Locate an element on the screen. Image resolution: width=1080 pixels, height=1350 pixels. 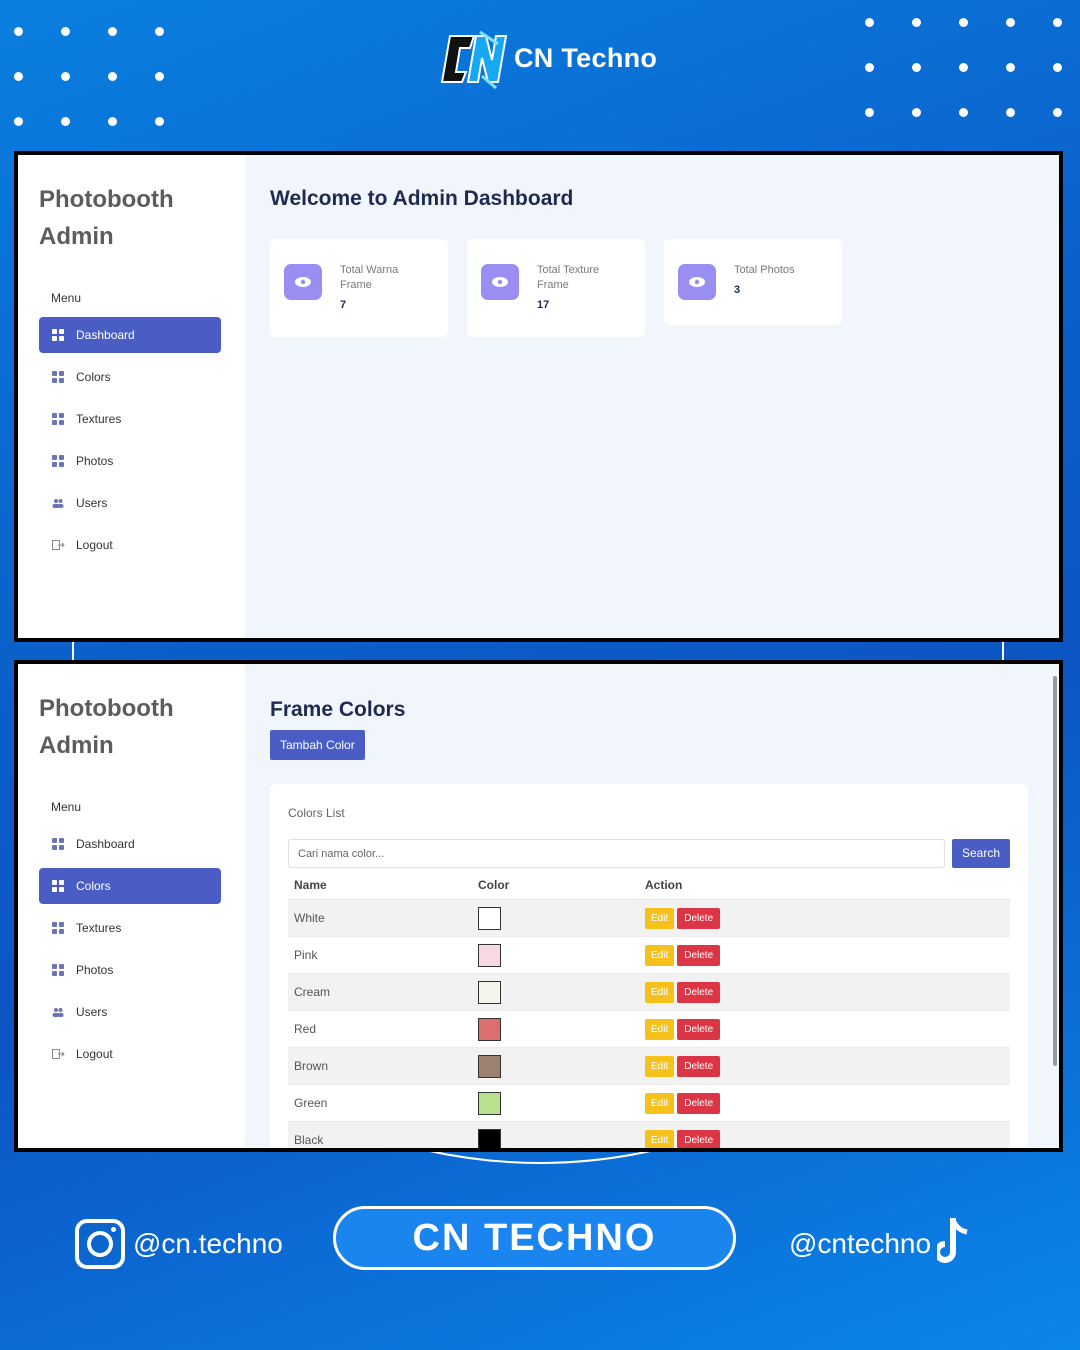
column-header-name: Name is located at coordinates (310, 884).